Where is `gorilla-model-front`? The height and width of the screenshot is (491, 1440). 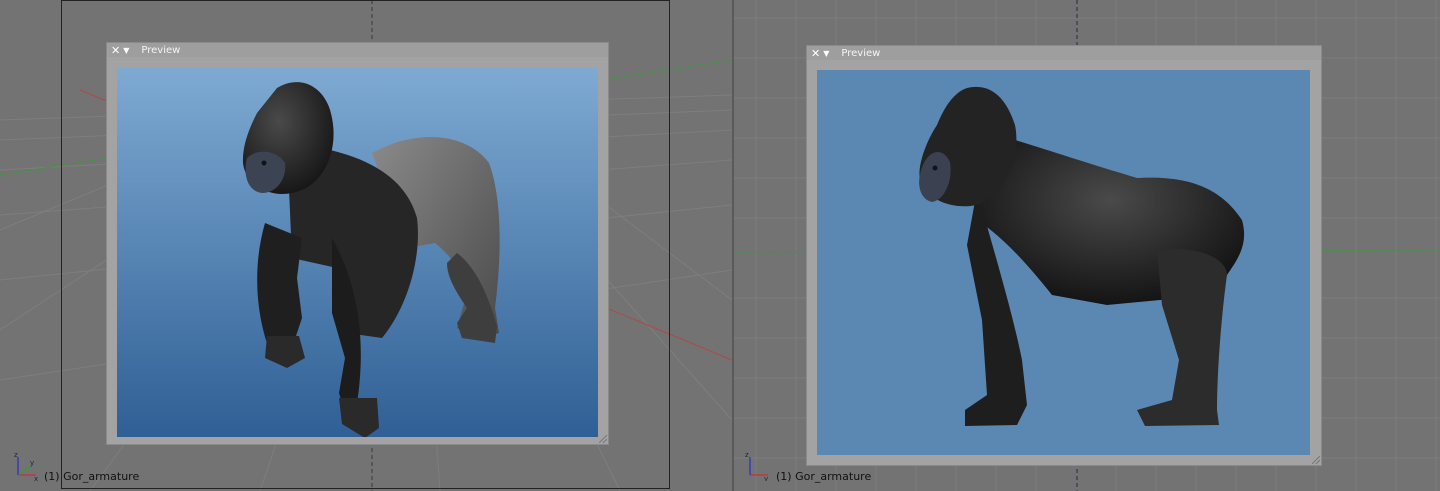
gorilla-model-front is located at coordinates (371, 259).